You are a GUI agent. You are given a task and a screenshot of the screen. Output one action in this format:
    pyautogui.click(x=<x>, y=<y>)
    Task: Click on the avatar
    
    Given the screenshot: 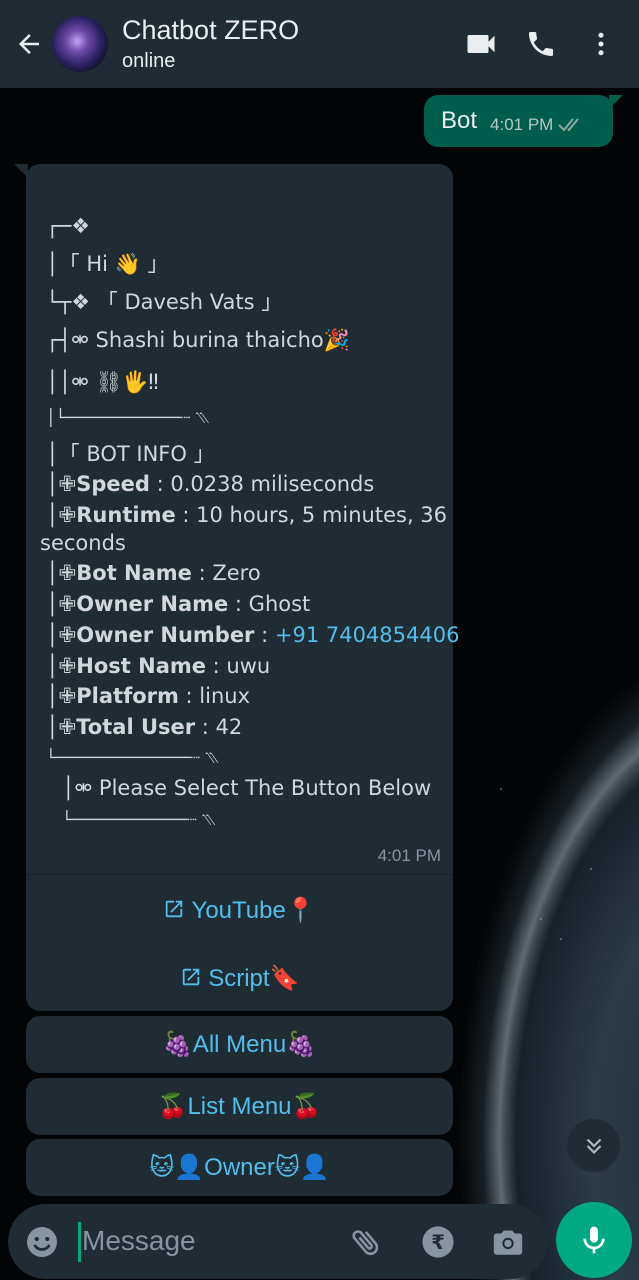 What is the action you would take?
    pyautogui.click(x=80, y=44)
    